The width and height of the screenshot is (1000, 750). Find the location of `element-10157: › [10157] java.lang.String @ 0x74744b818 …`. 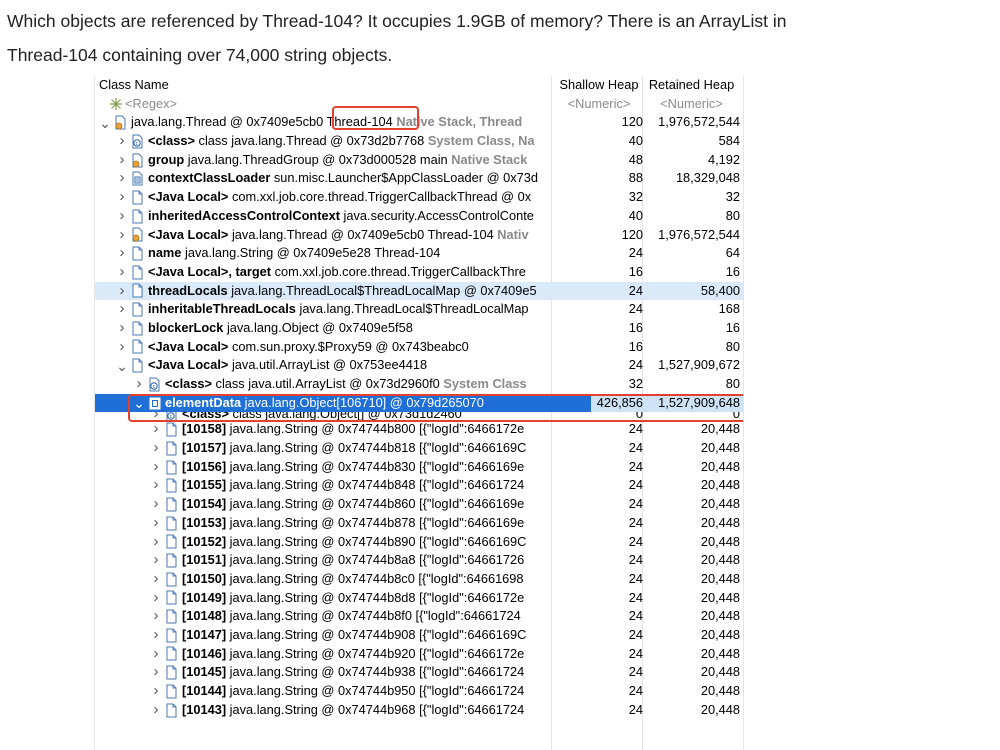

element-10157: › [10157] java.lang.String @ 0x74744b818 … is located at coordinates (419, 448).